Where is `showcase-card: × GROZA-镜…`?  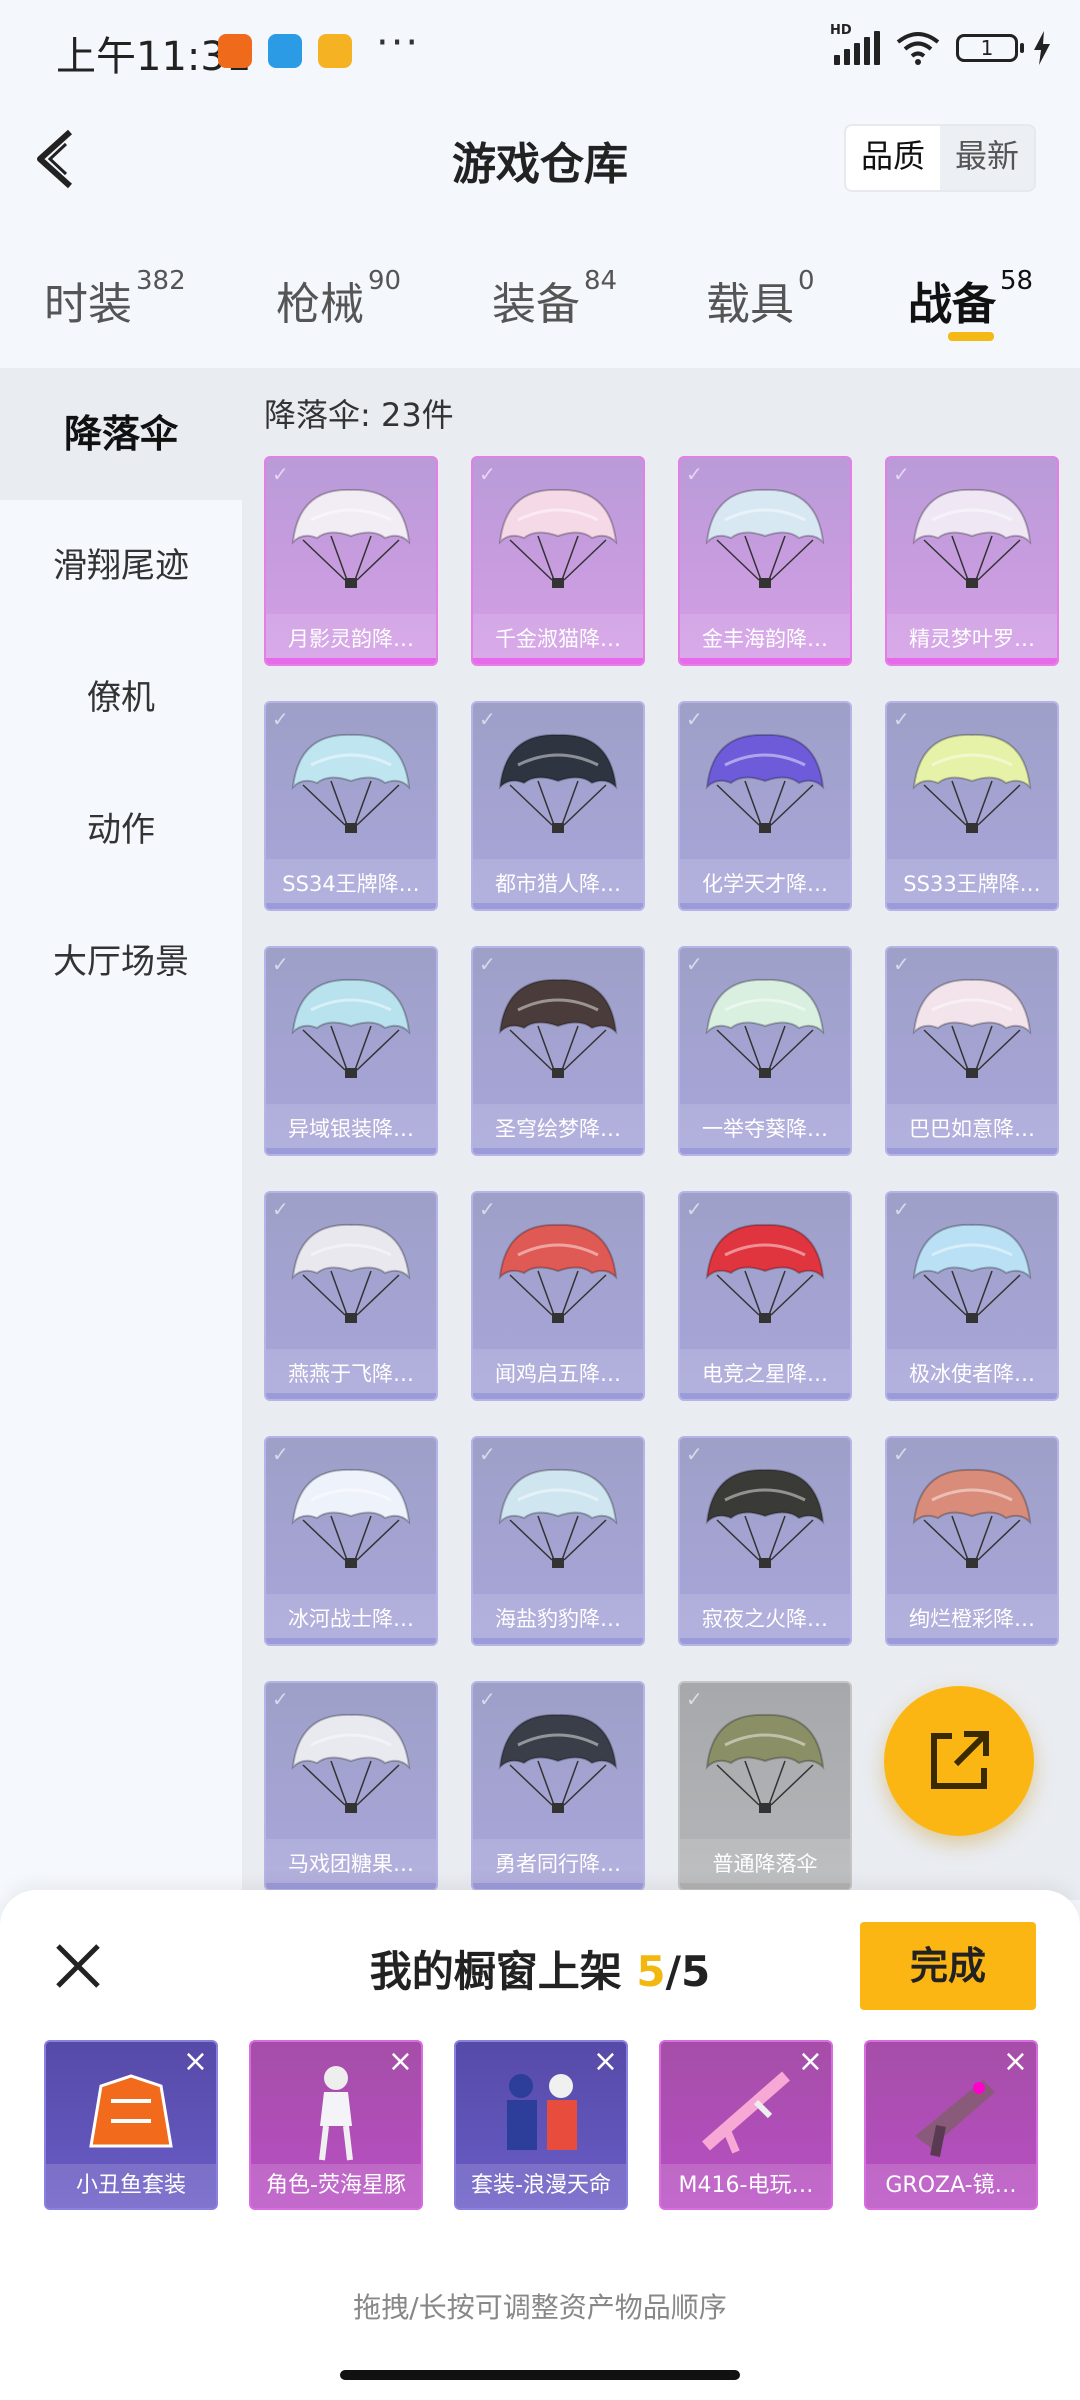 showcase-card: × GROZA-镜… is located at coordinates (951, 2125).